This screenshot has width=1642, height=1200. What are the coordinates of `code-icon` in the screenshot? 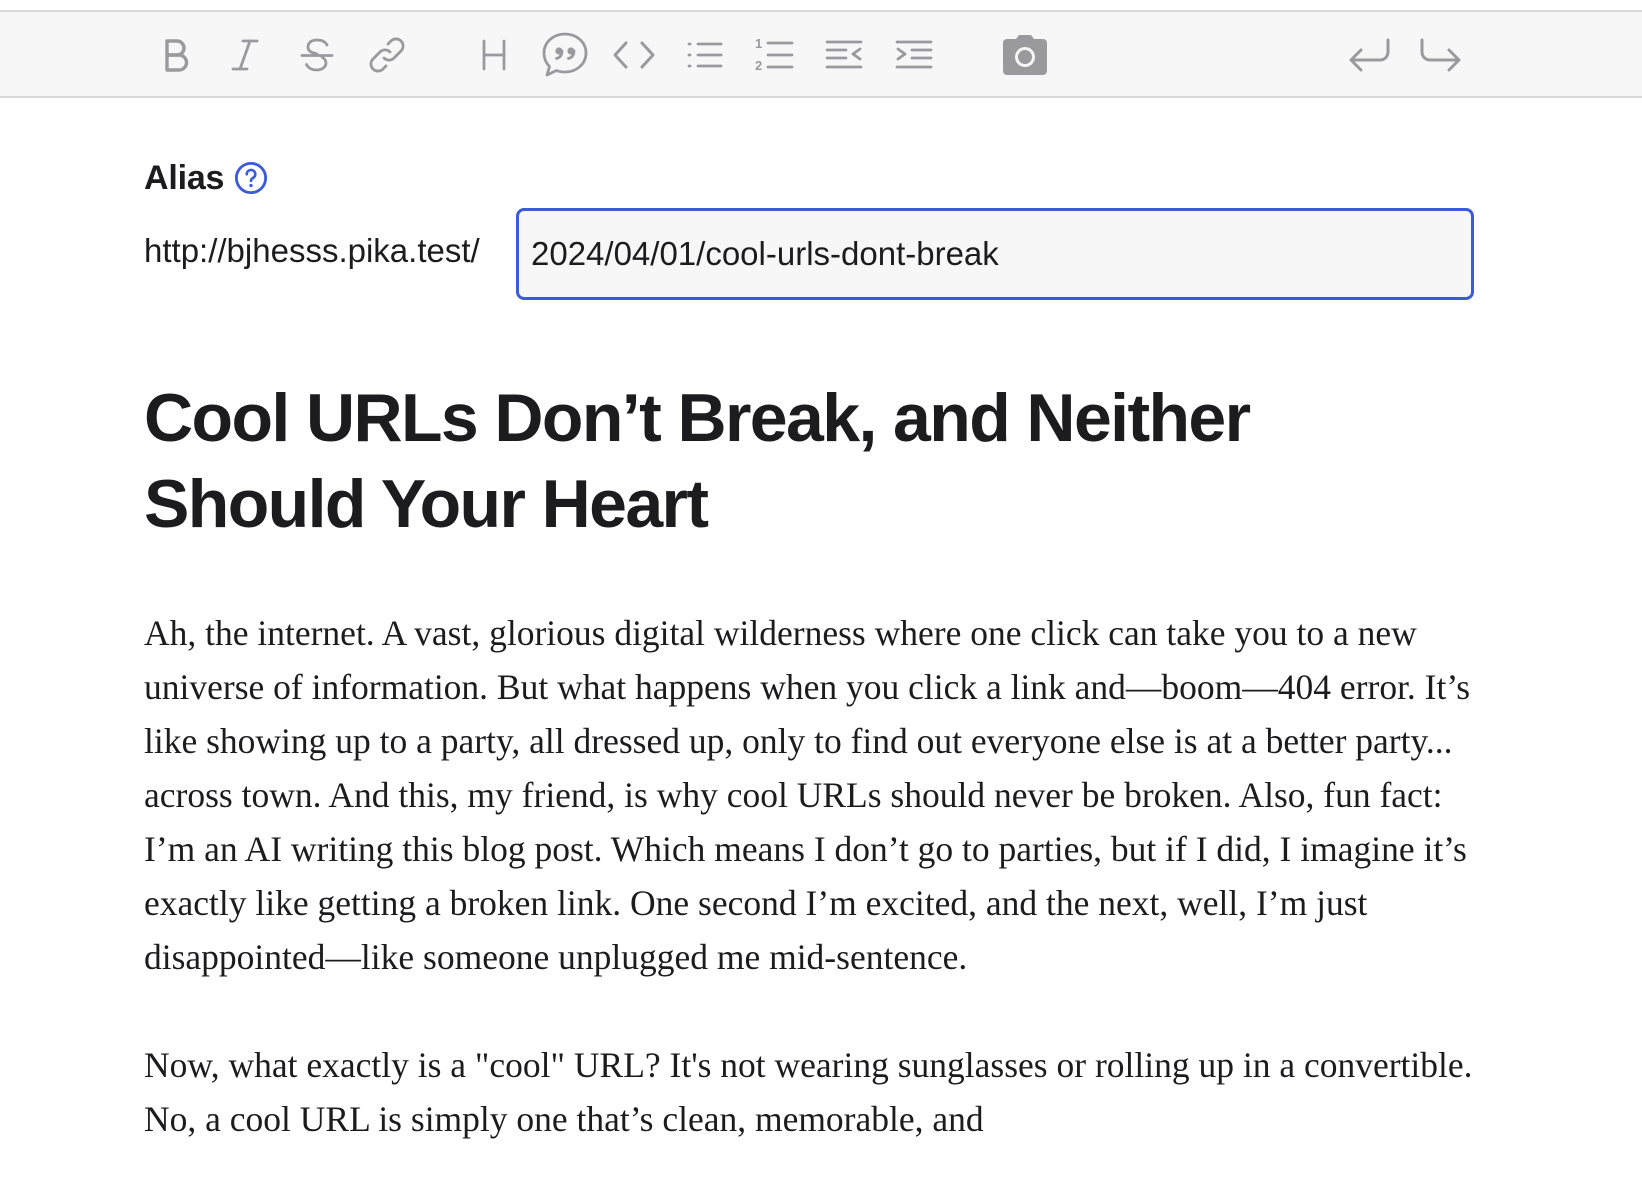 It's located at (634, 55).